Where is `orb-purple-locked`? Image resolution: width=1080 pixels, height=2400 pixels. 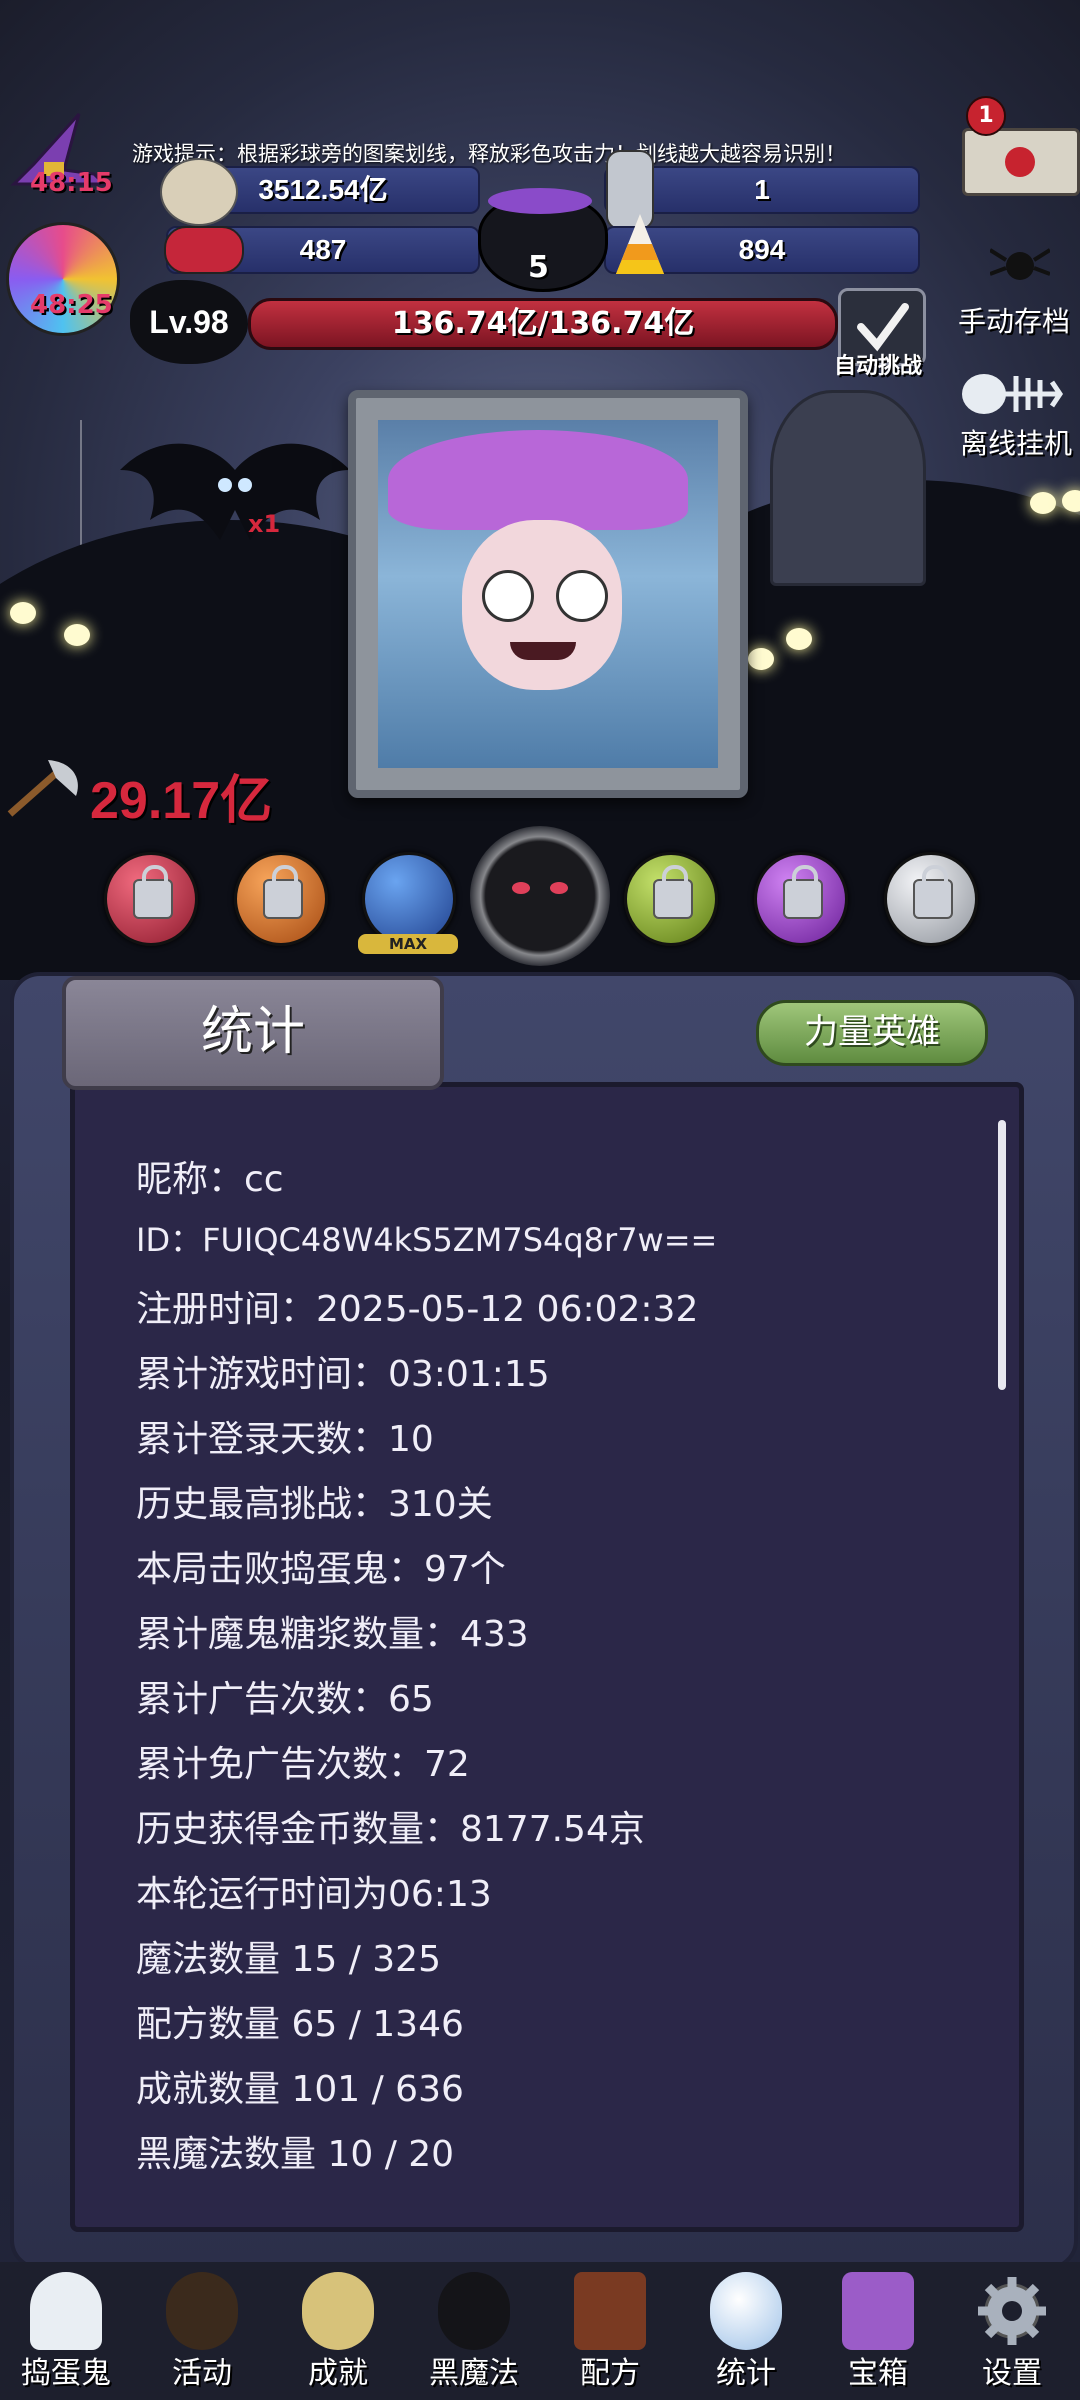 orb-purple-locked is located at coordinates (801, 899).